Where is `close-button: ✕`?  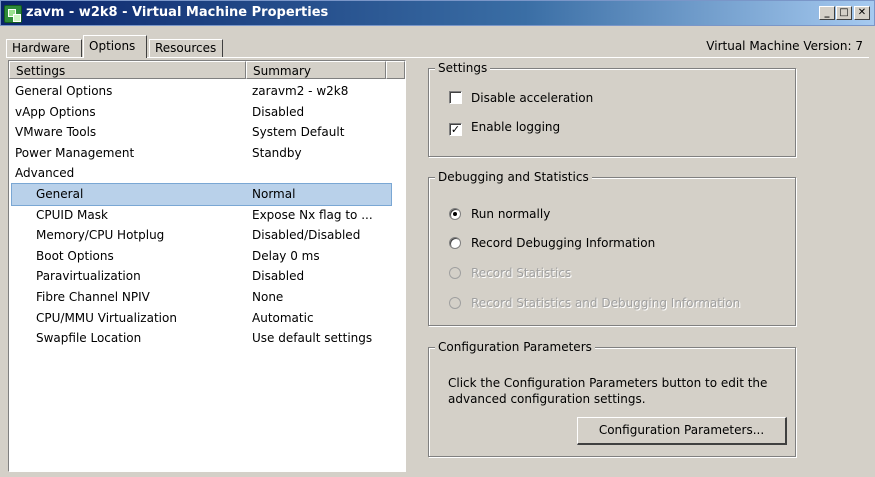 close-button: ✕ is located at coordinates (862, 13).